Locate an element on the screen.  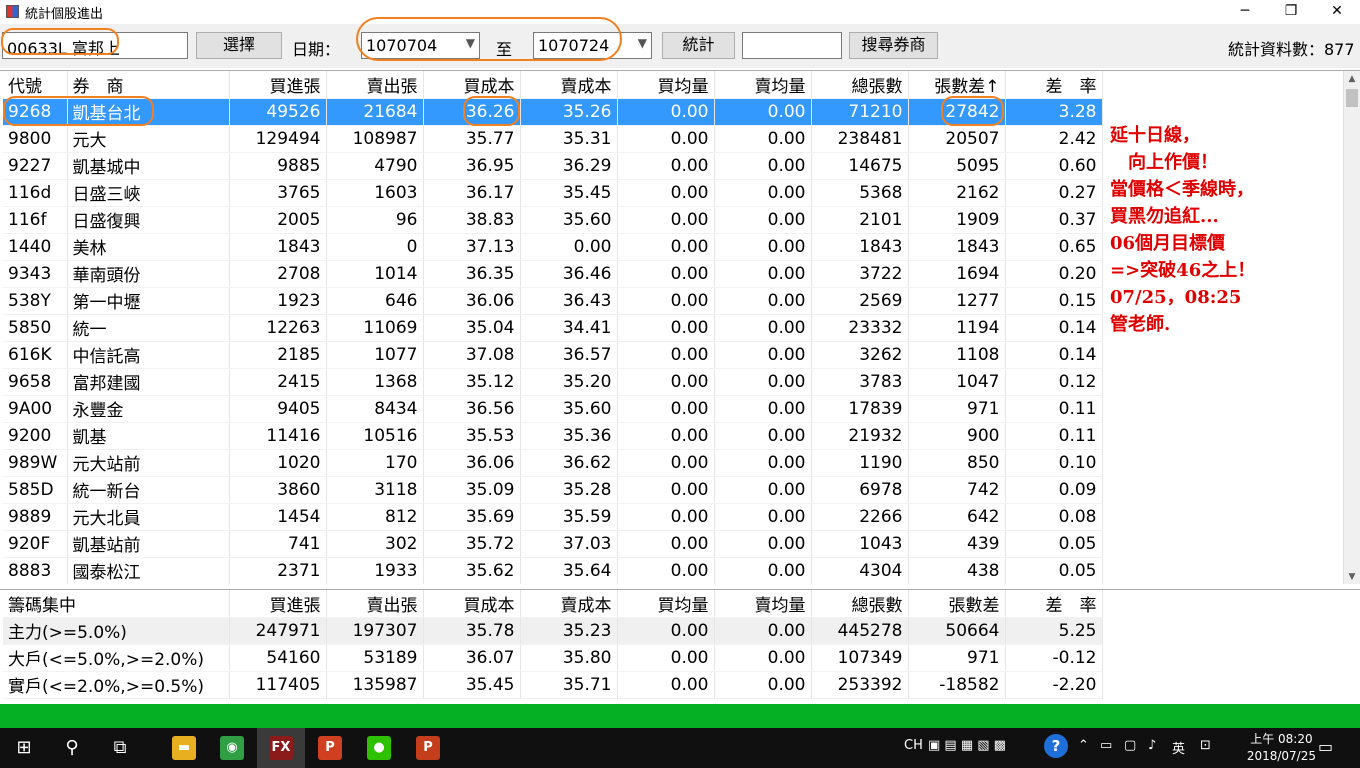
table-cell: 美林 is located at coordinates (148, 247).